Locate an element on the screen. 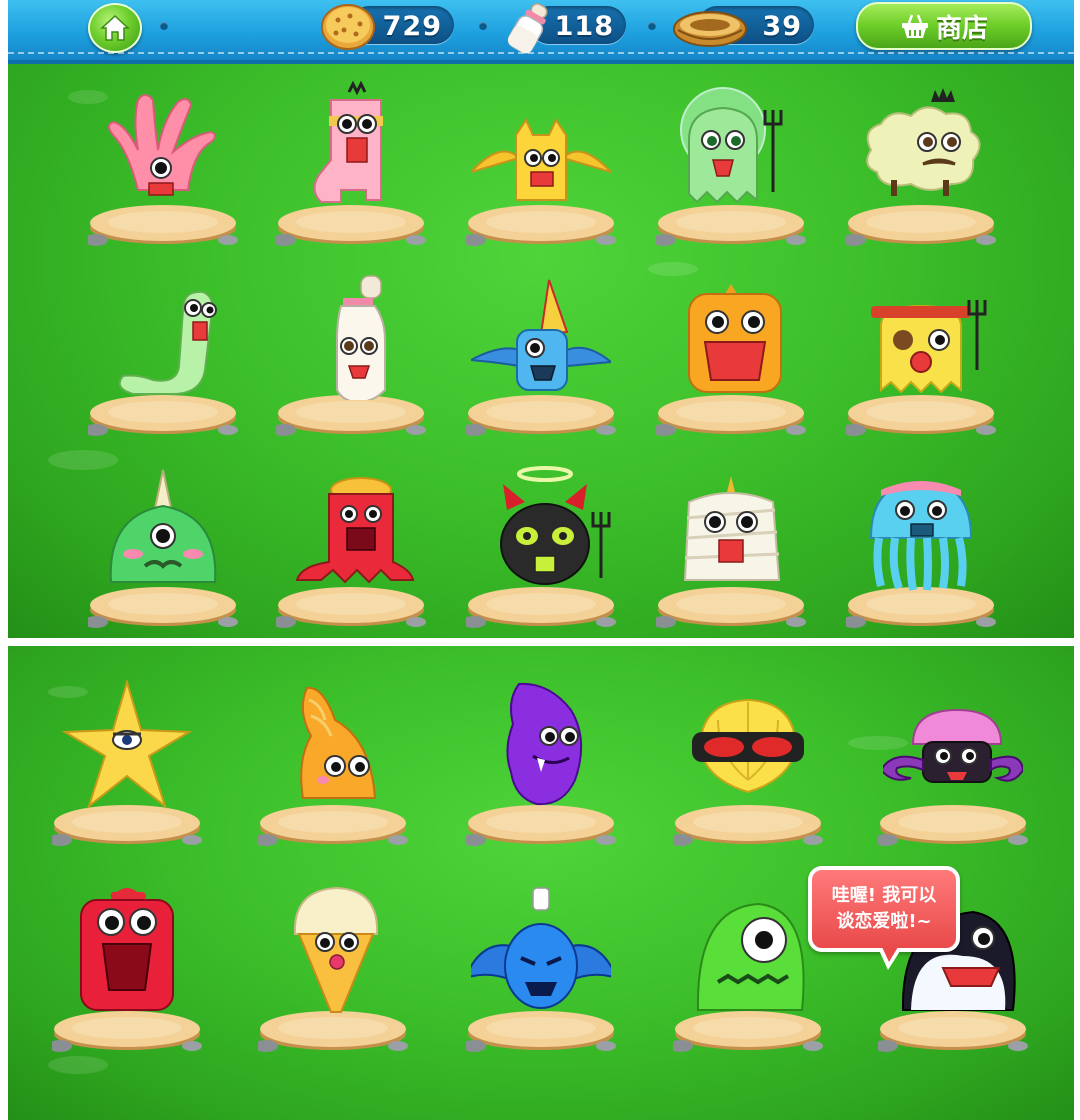 This screenshot has height=1120, width=1080. monster-slot-red-jelly is located at coordinates (127, 971).